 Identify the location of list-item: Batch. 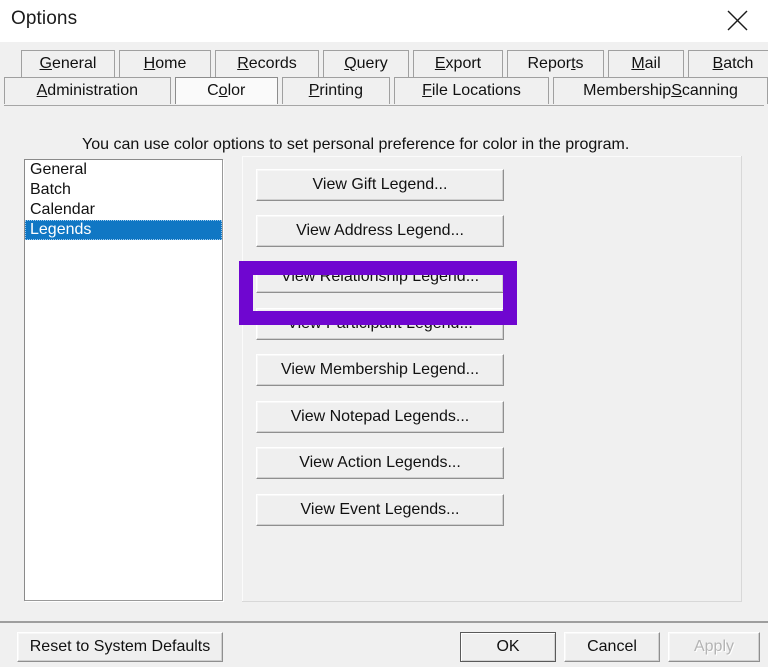
(123, 190).